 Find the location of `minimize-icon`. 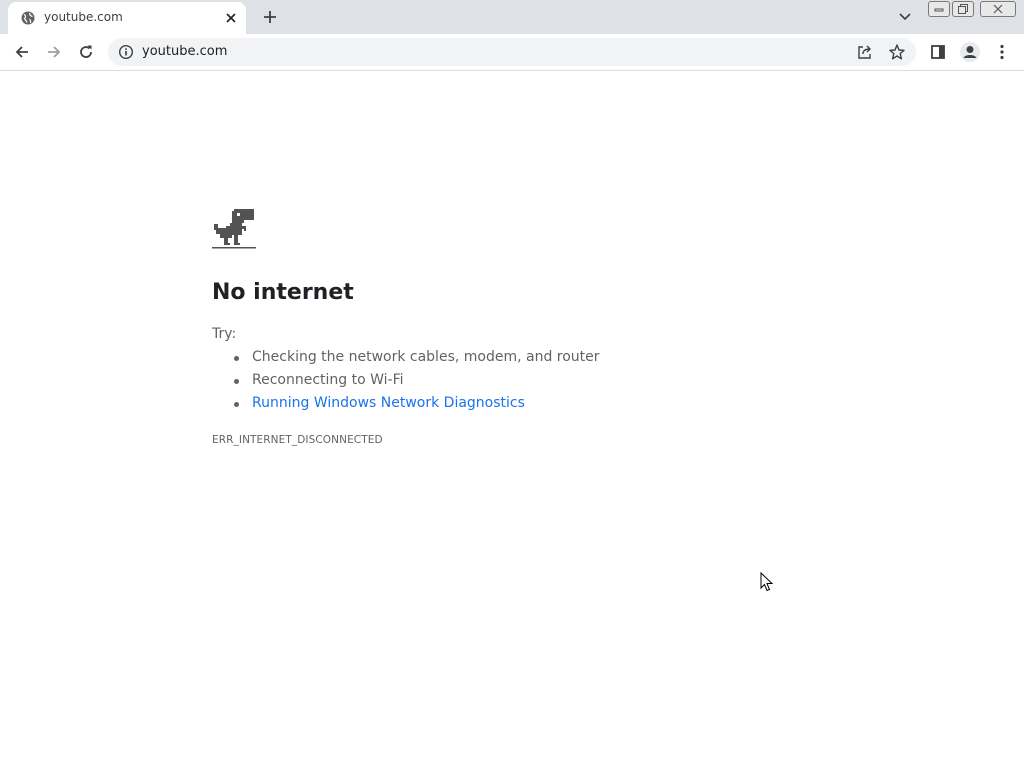

minimize-icon is located at coordinates (939, 10).